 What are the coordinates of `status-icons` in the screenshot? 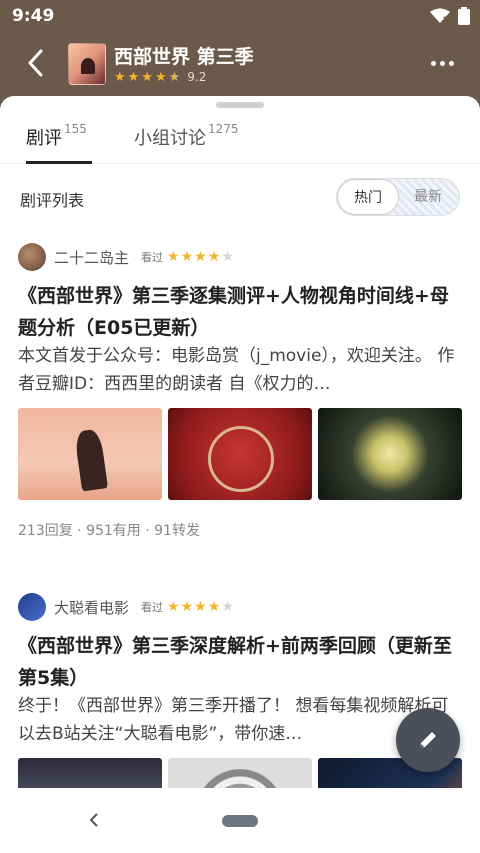 It's located at (450, 16).